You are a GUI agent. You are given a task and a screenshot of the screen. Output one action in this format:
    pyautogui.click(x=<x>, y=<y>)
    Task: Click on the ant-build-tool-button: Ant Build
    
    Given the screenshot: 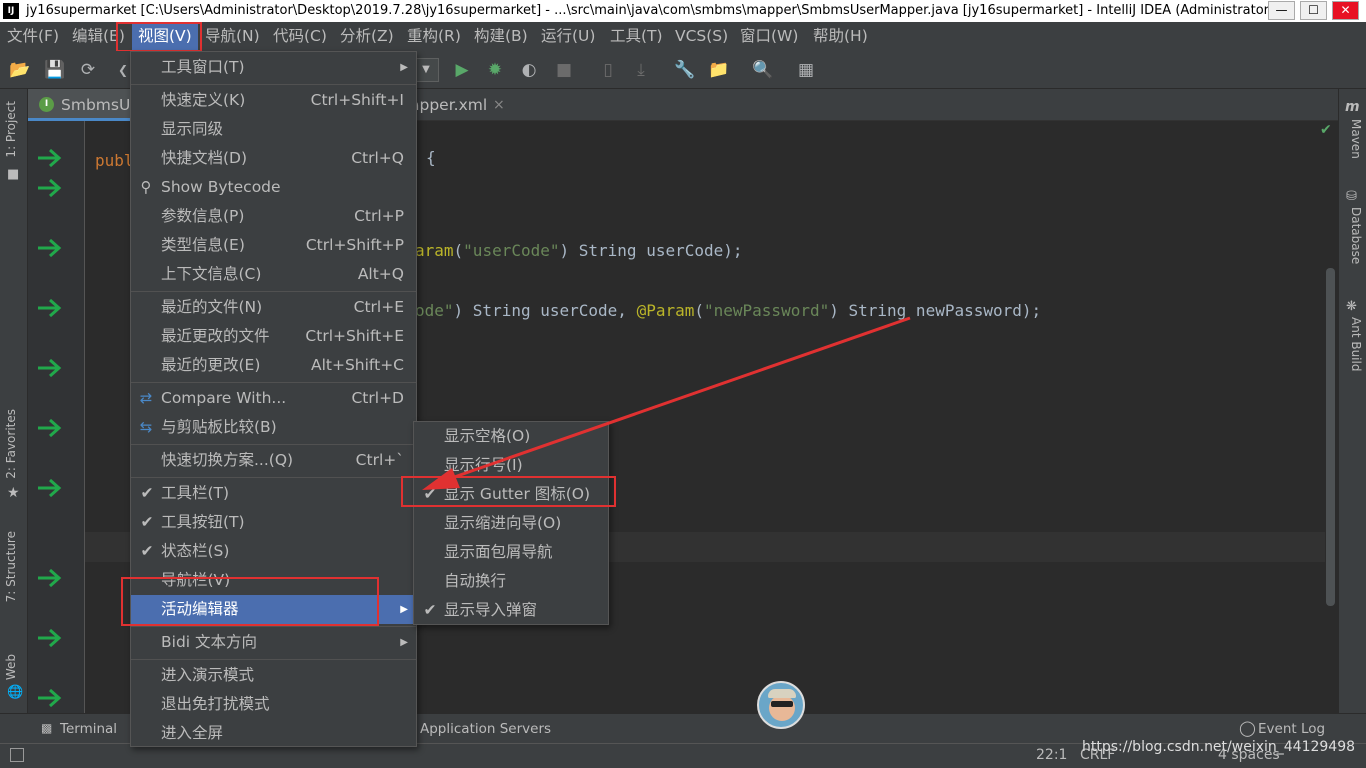 What is the action you would take?
    pyautogui.click(x=1353, y=344)
    